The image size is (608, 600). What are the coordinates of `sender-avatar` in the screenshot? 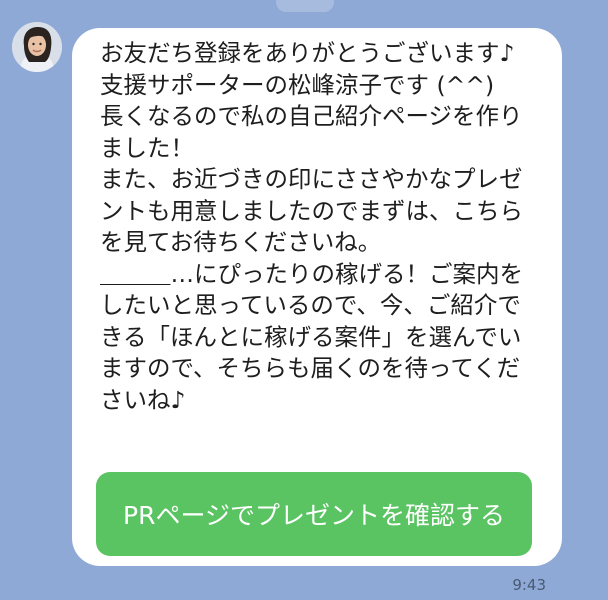 It's located at (37, 47).